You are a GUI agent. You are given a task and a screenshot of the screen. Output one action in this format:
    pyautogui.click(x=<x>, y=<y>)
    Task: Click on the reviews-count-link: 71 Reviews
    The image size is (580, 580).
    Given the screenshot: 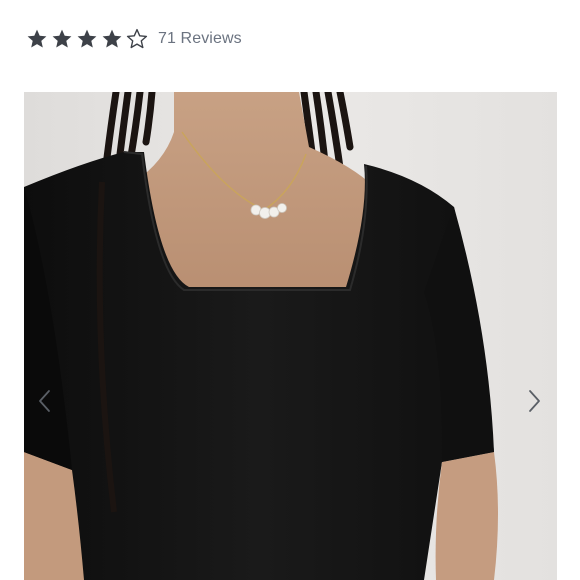 What is the action you would take?
    pyautogui.click(x=200, y=39)
    